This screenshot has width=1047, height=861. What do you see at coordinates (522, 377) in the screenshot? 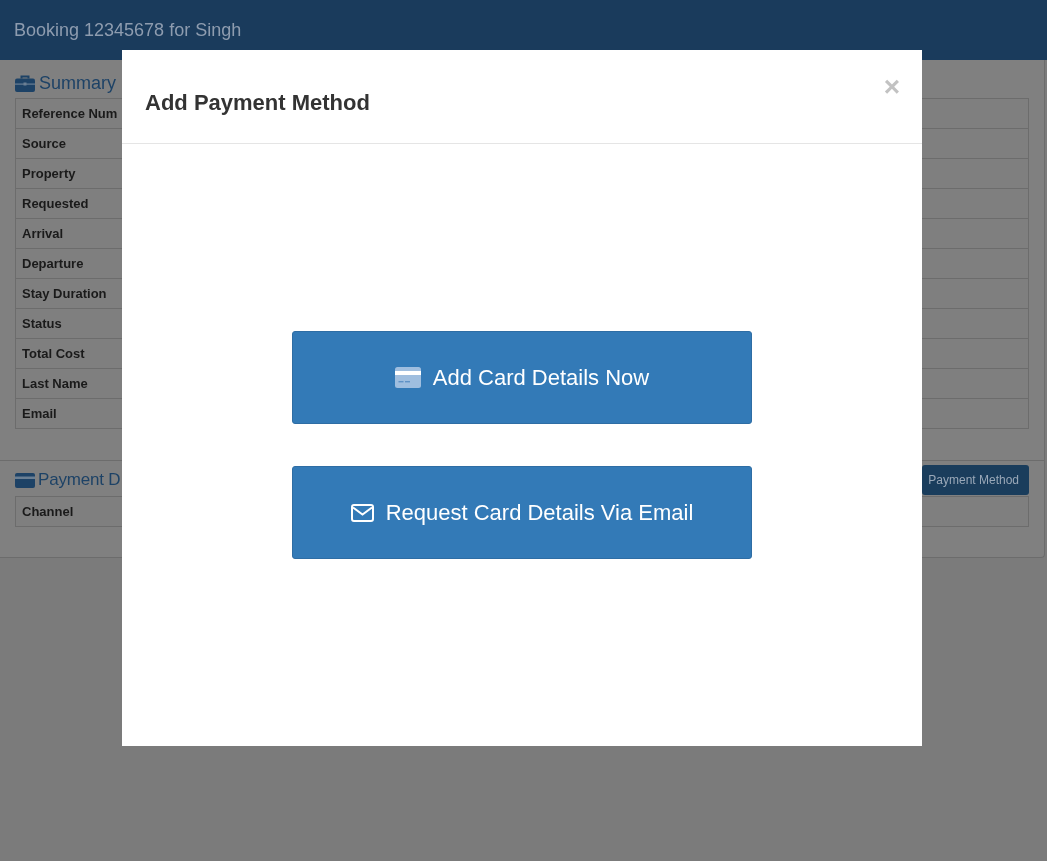
I see `payment-option-button: Add Card Details Now` at bounding box center [522, 377].